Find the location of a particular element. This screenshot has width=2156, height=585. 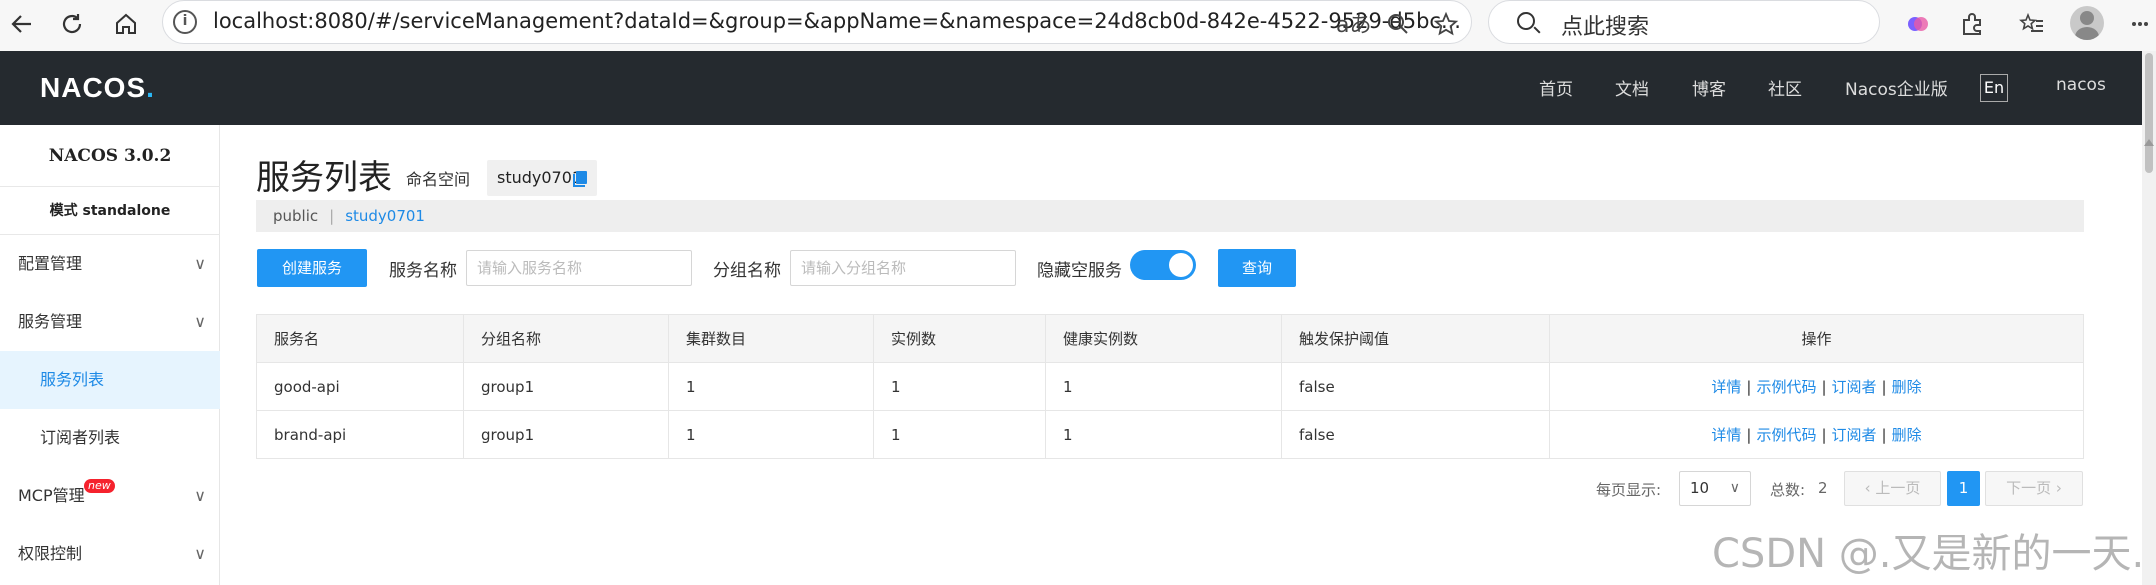

sidebar-version-title: NACOS 3.0.2 is located at coordinates (110, 156).